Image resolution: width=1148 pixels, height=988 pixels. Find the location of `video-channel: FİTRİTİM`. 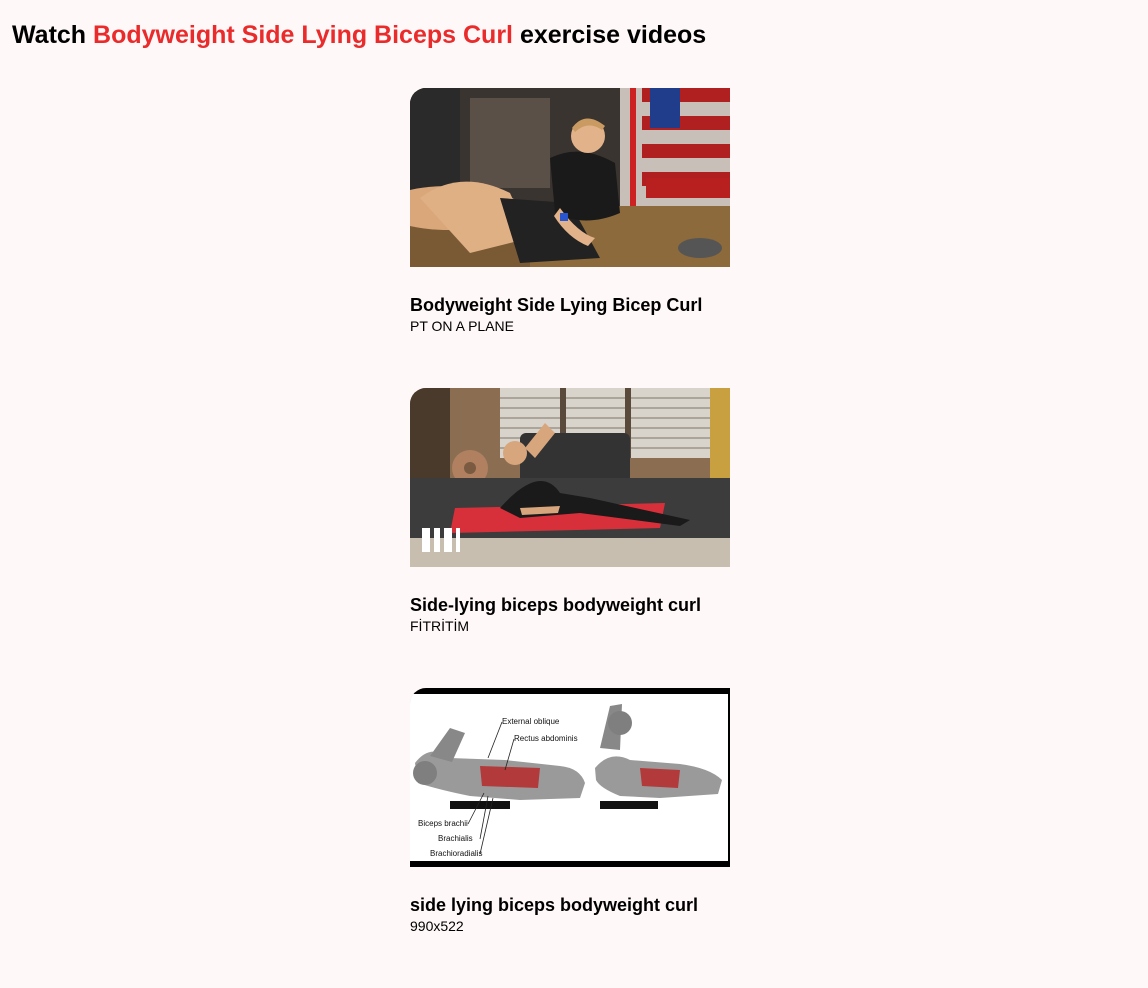

video-channel: FİTRİTİM is located at coordinates (440, 626).